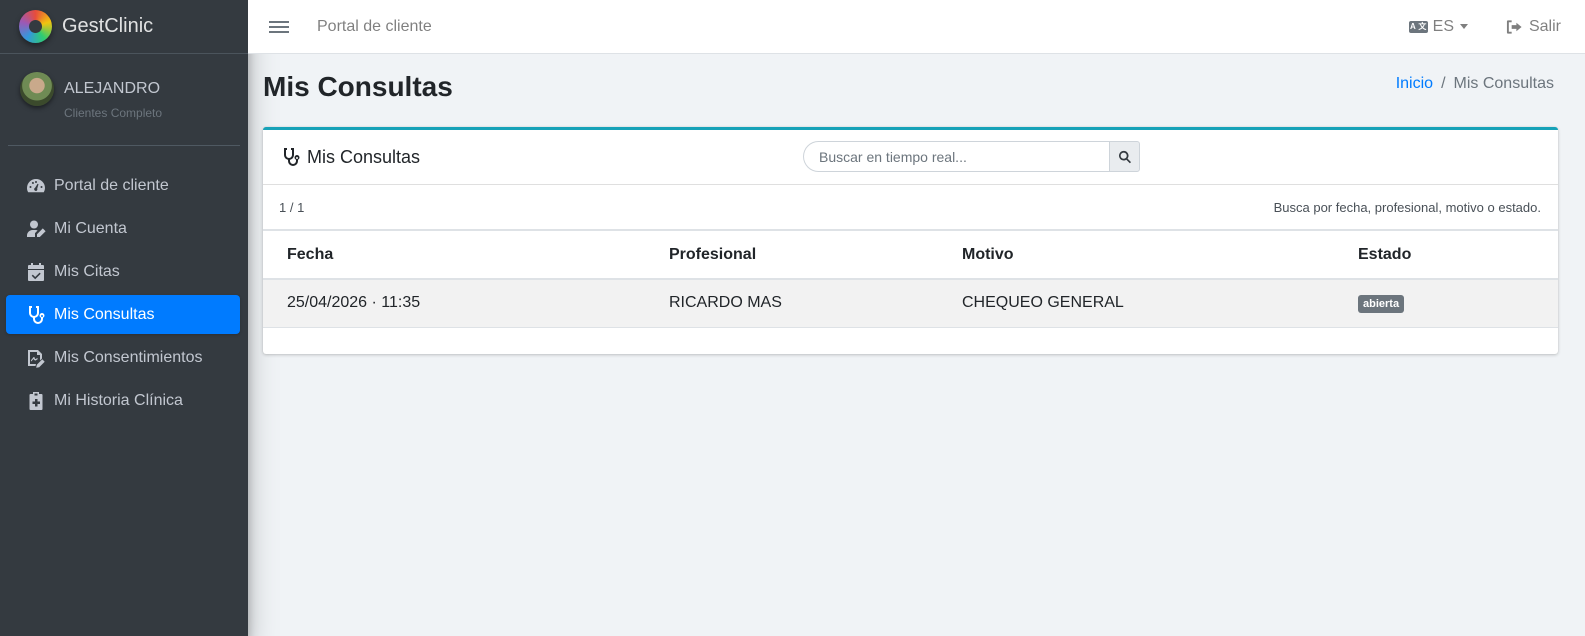 Image resolution: width=1585 pixels, height=636 pixels. I want to click on language-dropdown: A文 ES, so click(1438, 26).